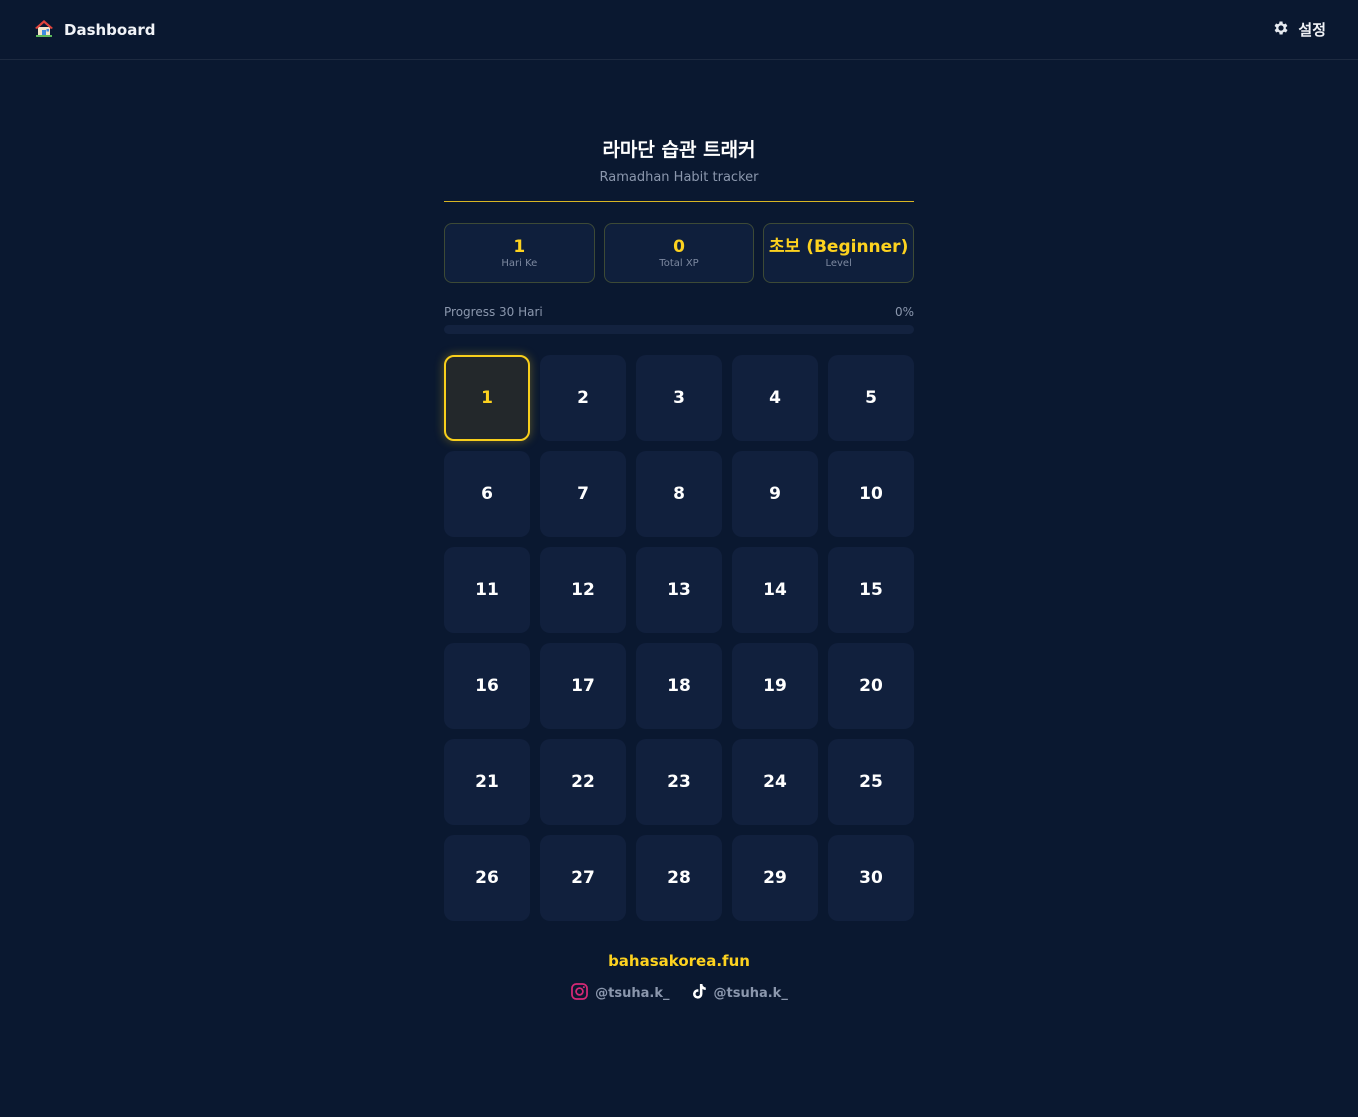 The image size is (1358, 1117). I want to click on day-tile-12: 12, so click(583, 590).